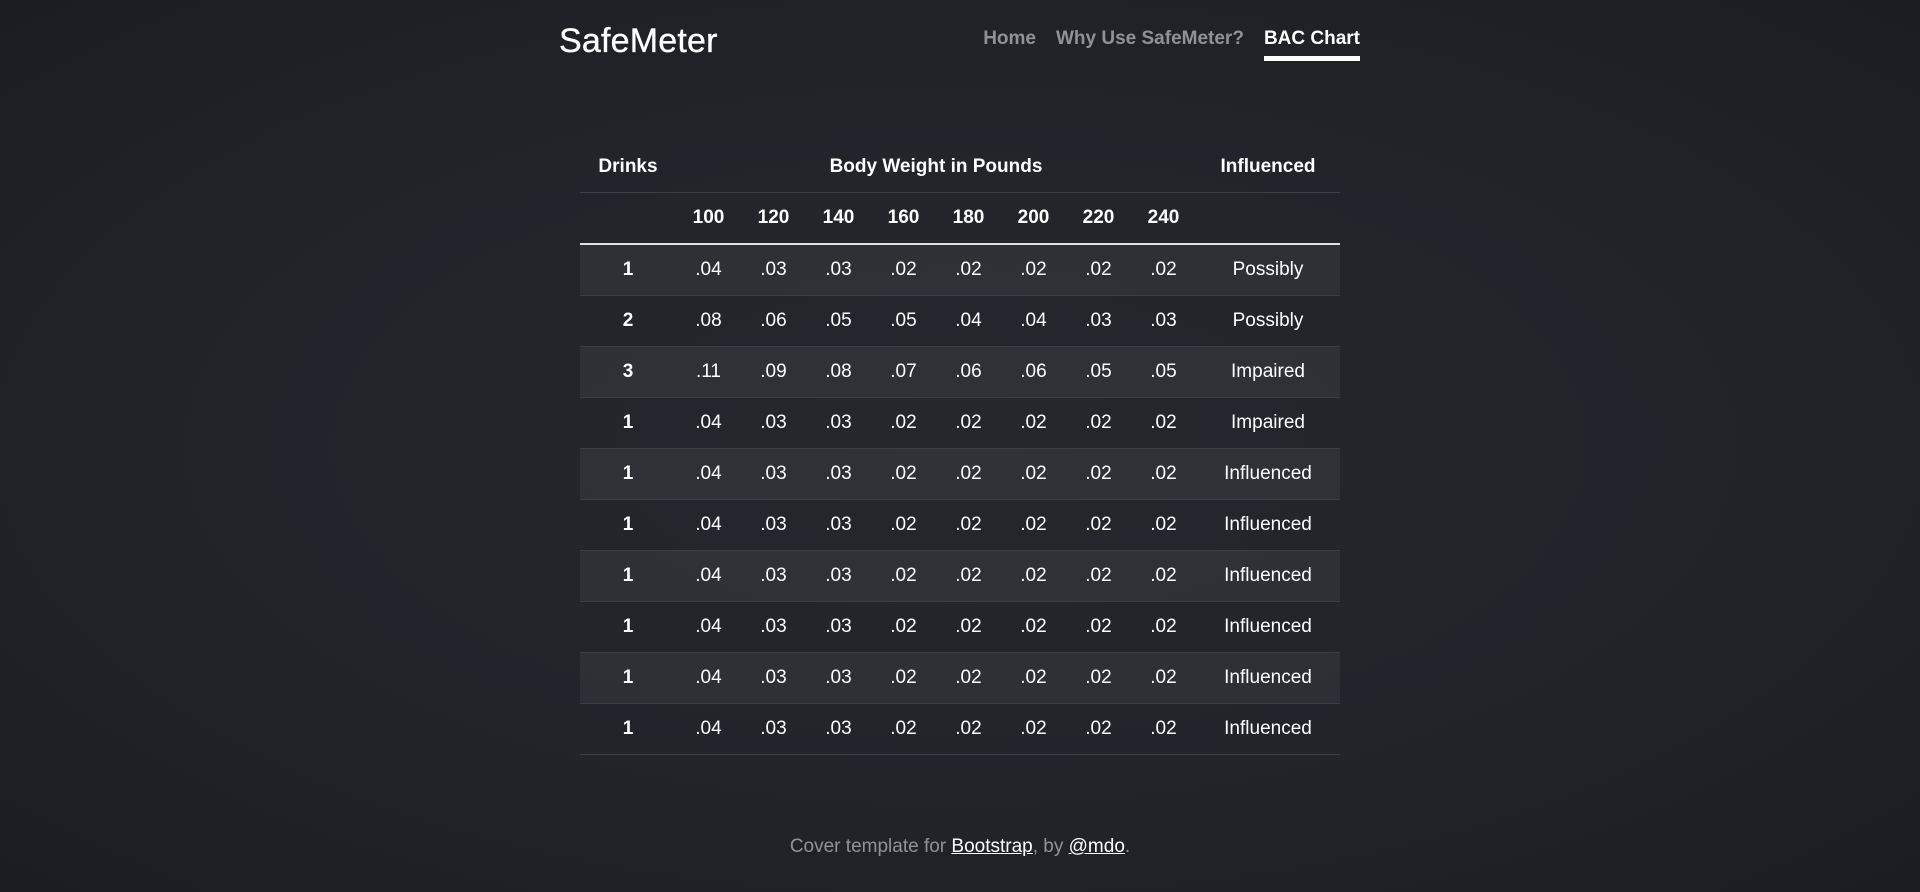  I want to click on influenced-subheader-blank, so click(1268, 218).